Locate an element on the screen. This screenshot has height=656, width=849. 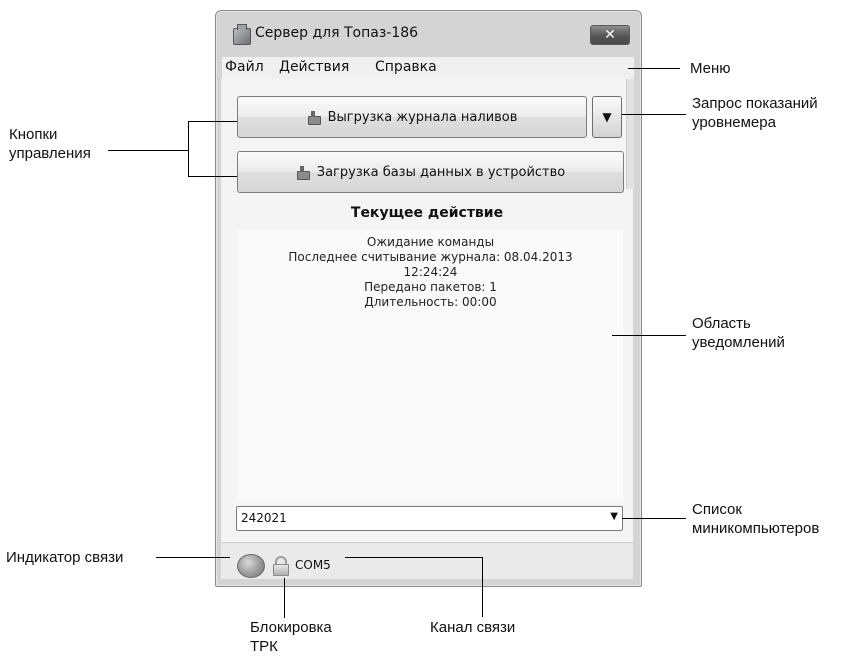
notif-line-3: 12:24:24 is located at coordinates (430, 272).